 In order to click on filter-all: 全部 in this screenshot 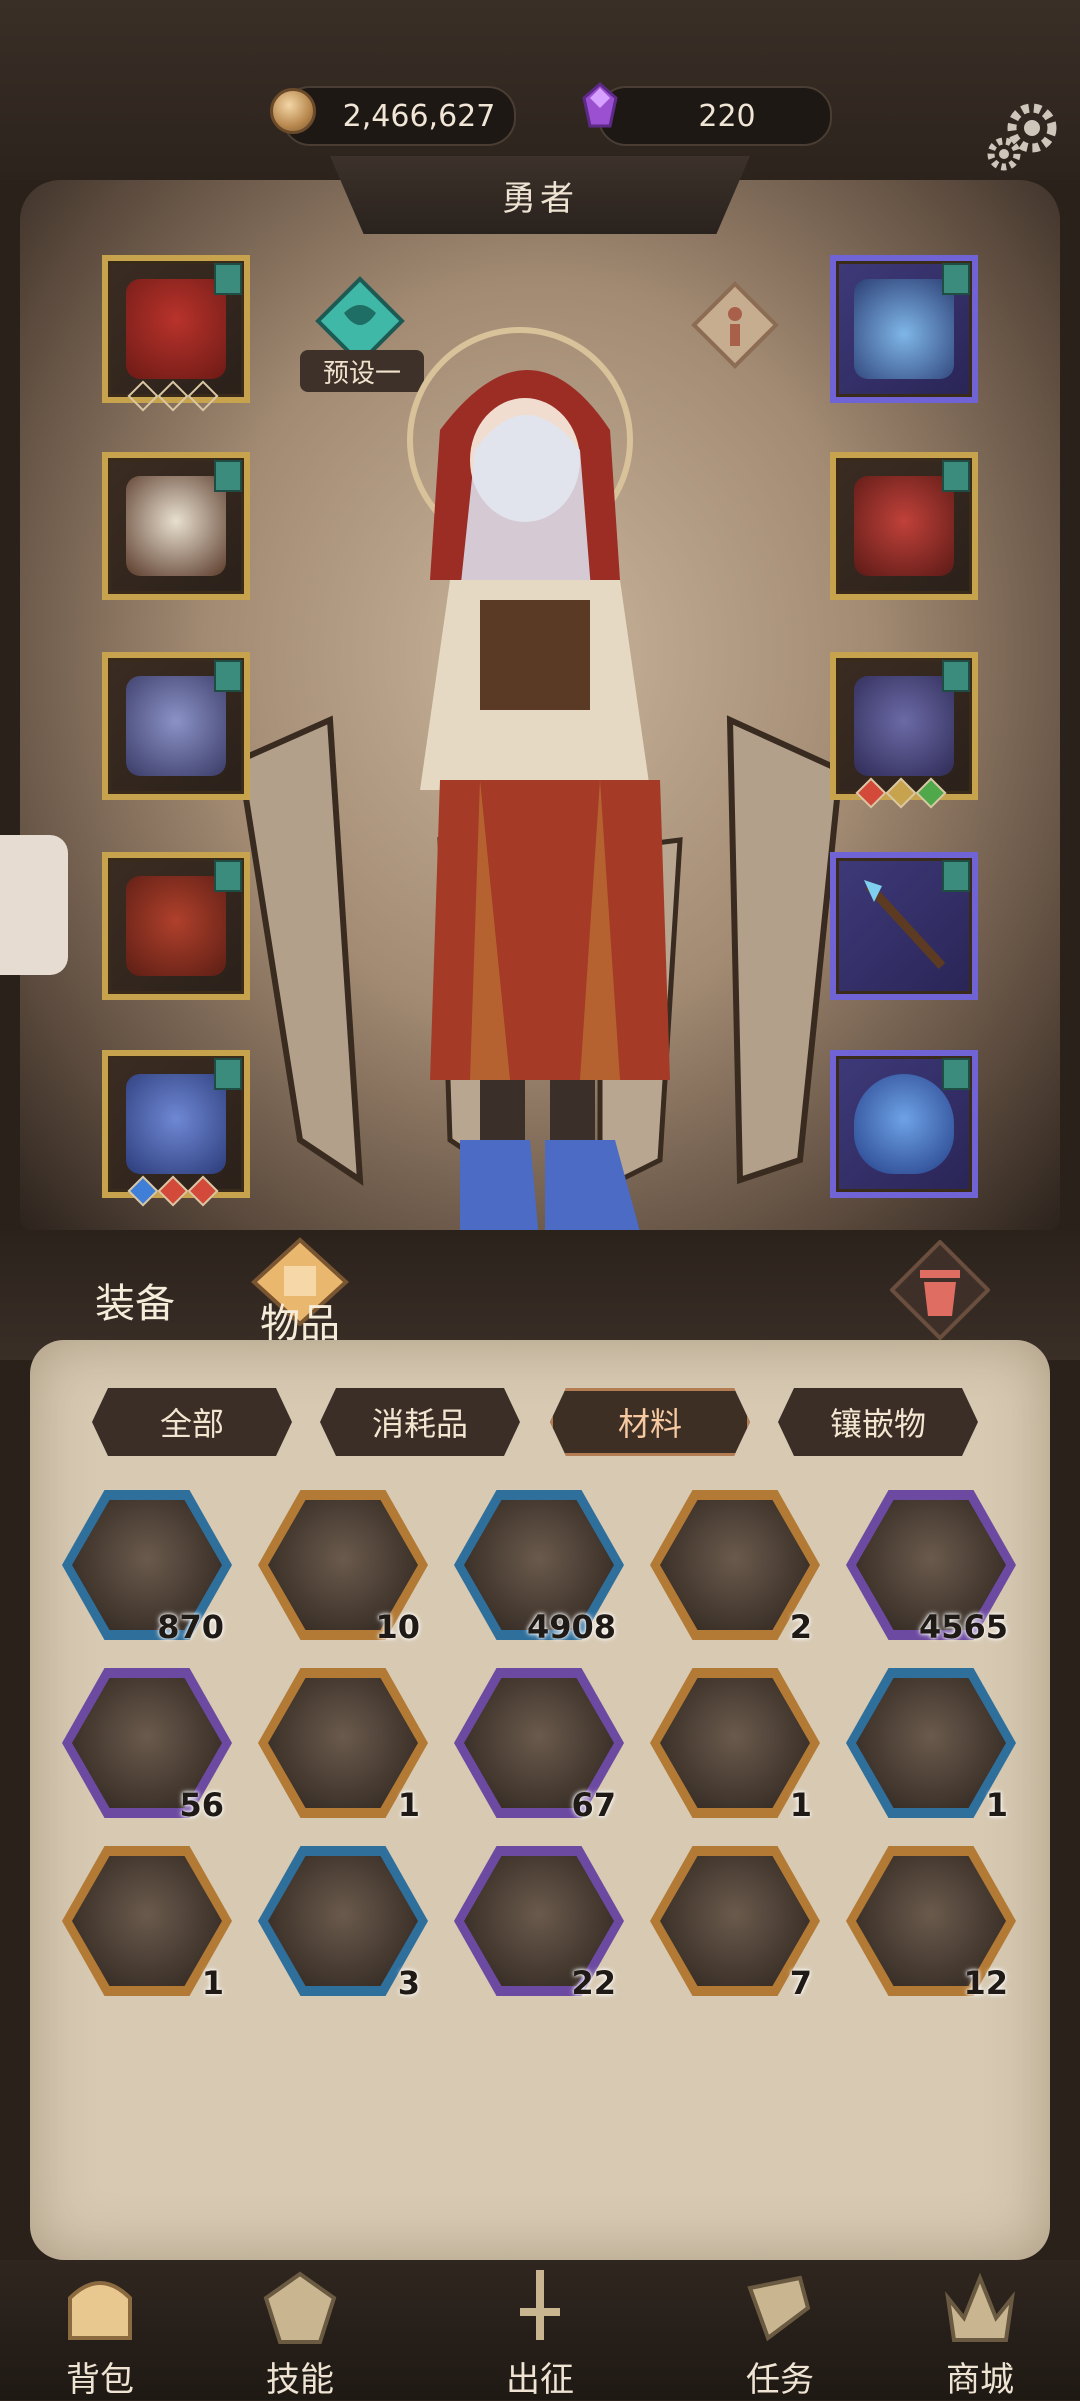, I will do `click(192, 1422)`.